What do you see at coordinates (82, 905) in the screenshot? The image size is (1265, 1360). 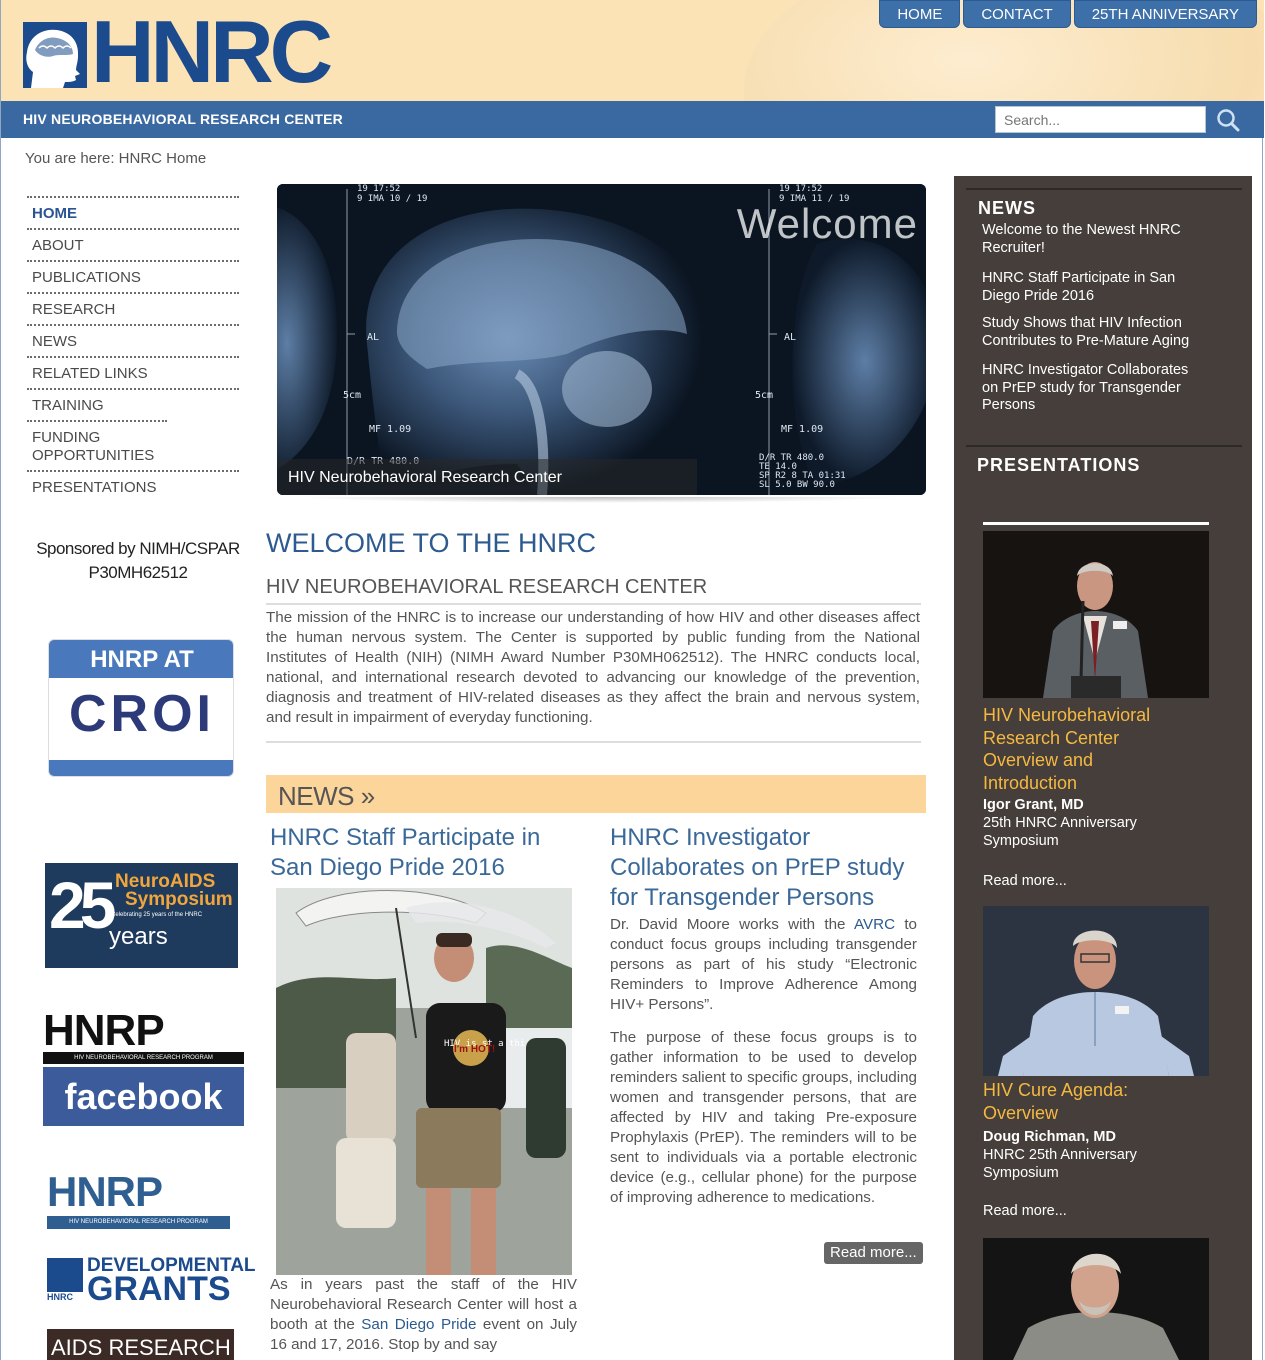 I see `neuroaids-number: 25` at bounding box center [82, 905].